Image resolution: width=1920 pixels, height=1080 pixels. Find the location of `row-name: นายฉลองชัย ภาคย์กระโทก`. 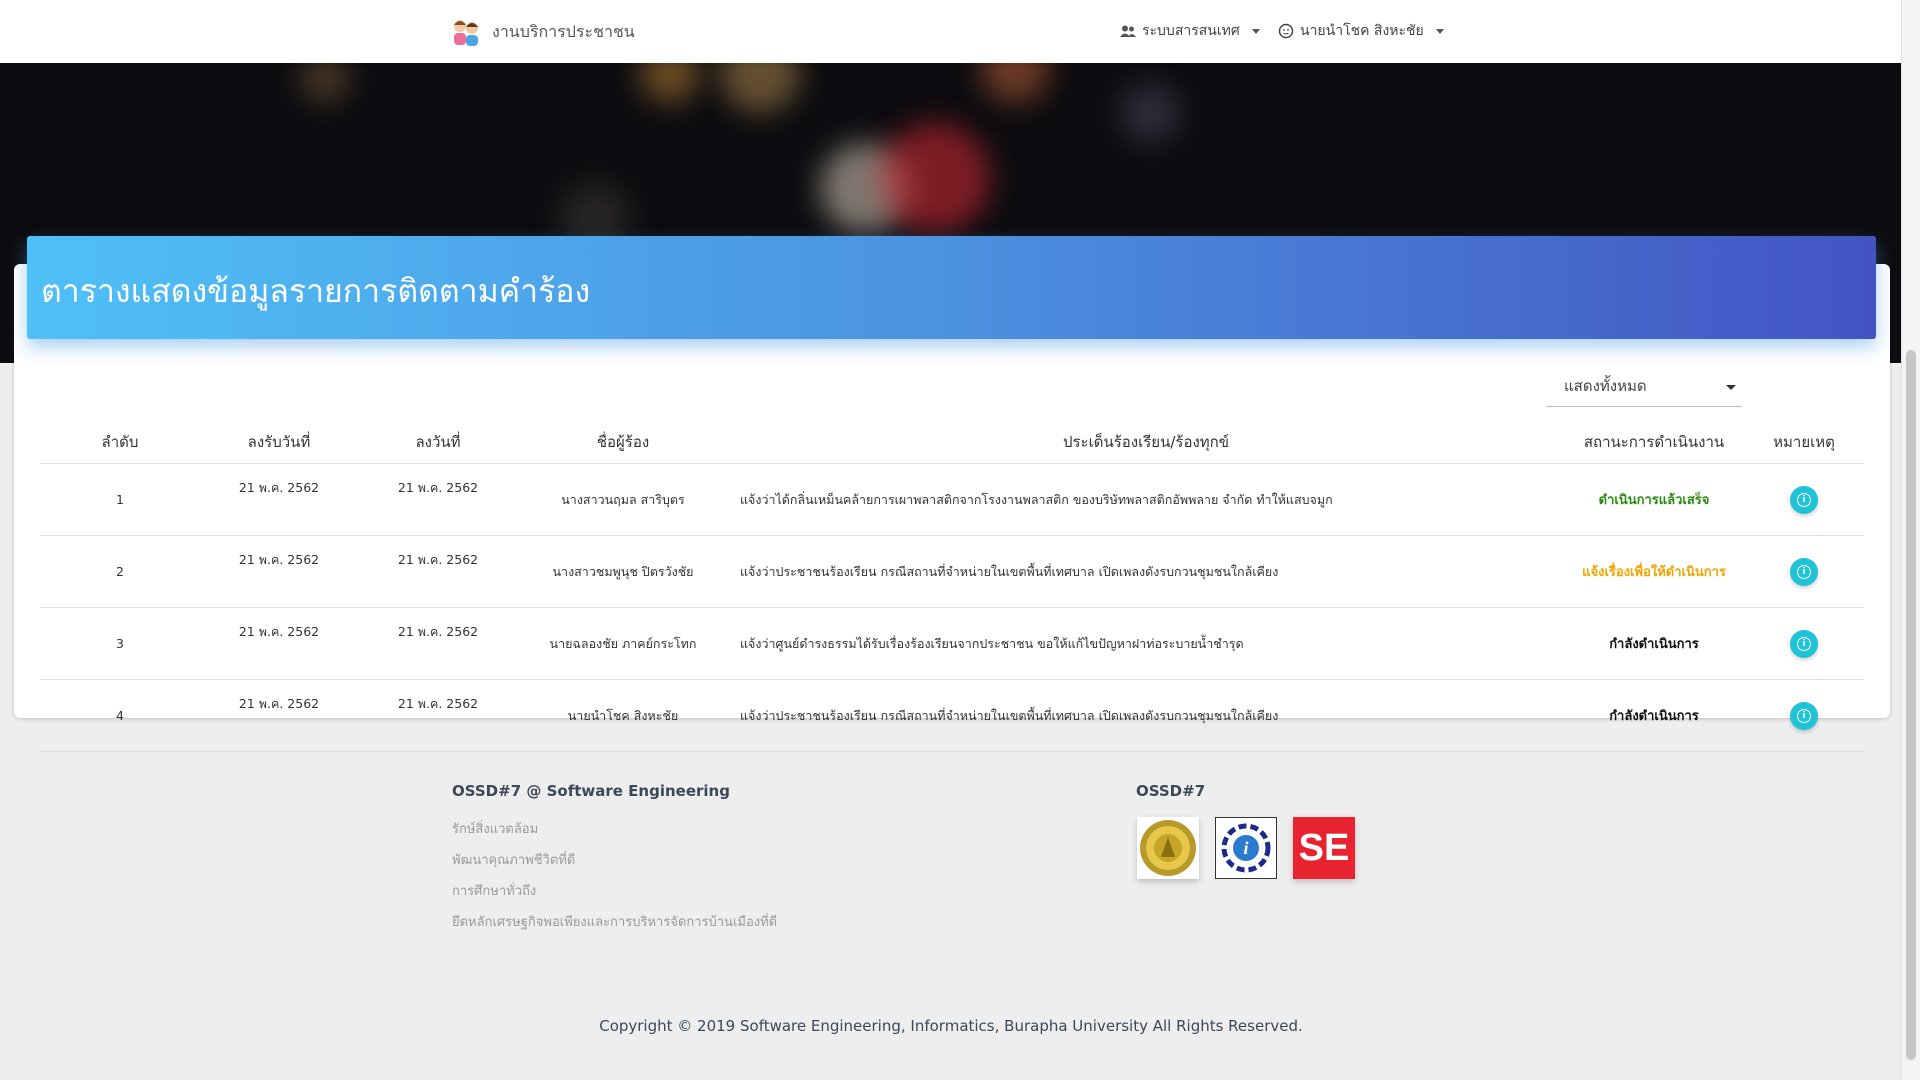

row-name: นายฉลองชัย ภาคย์กระโทก is located at coordinates (623, 643).